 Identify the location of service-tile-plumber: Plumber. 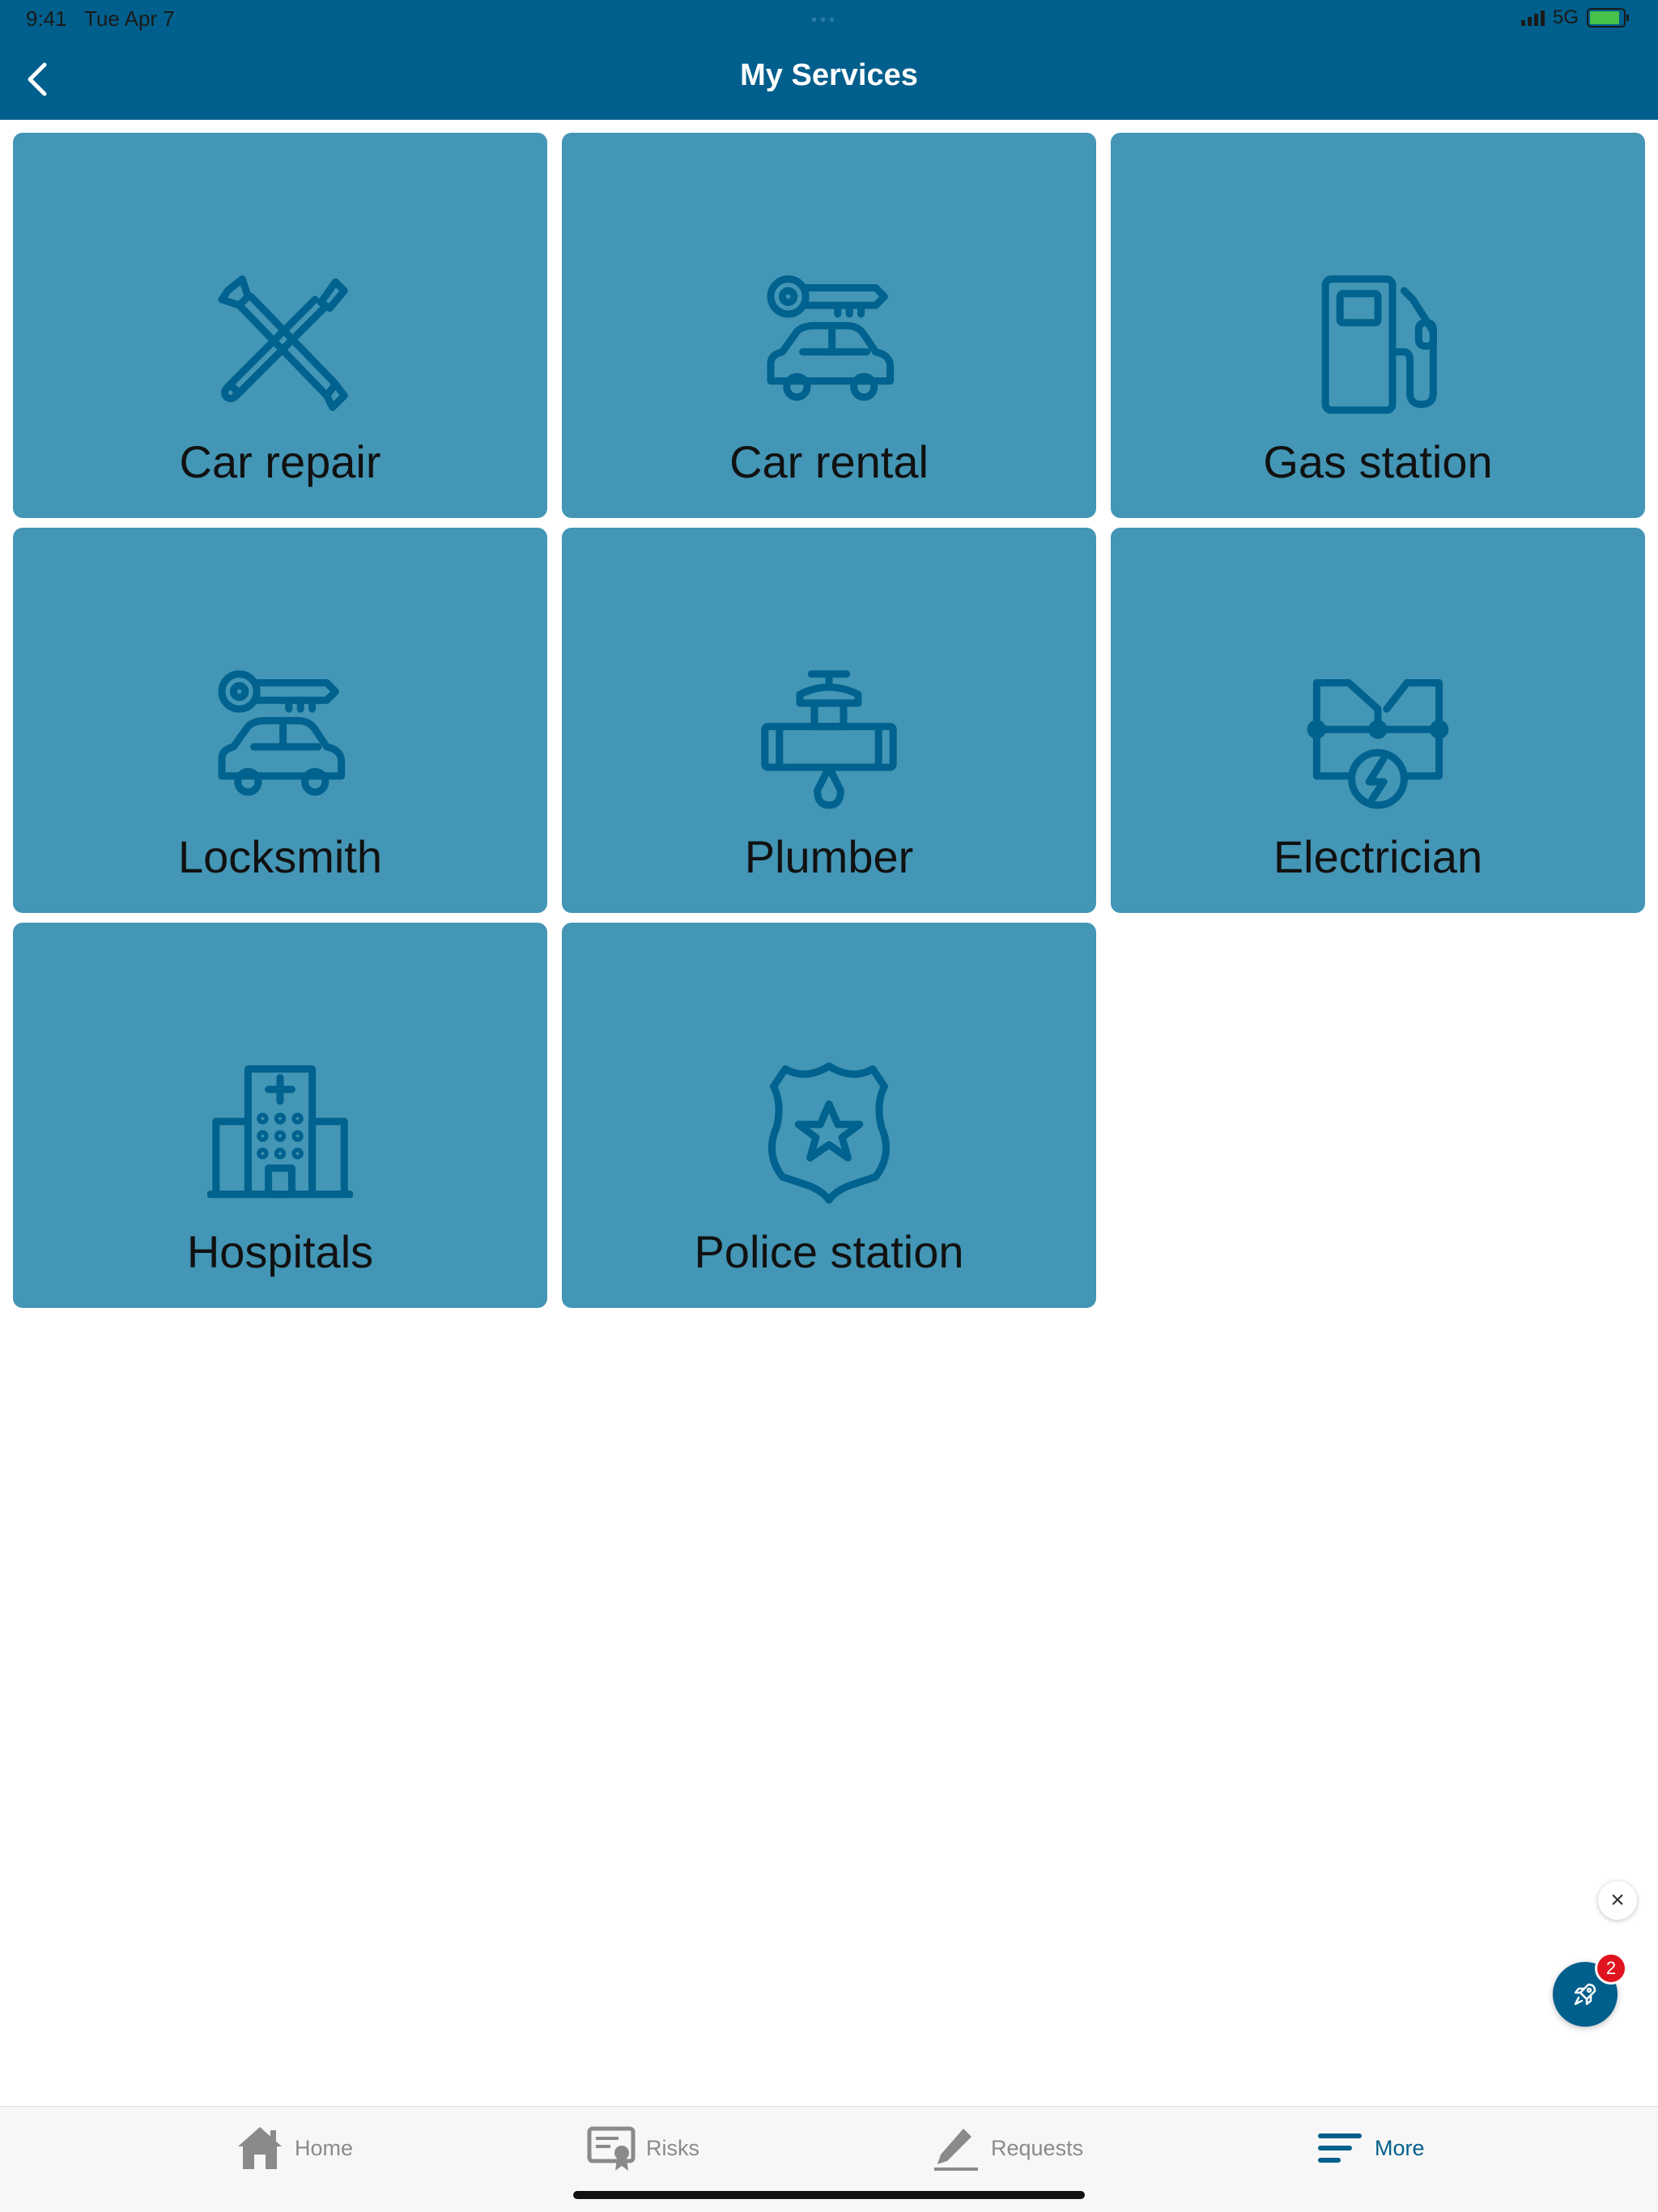
(829, 720).